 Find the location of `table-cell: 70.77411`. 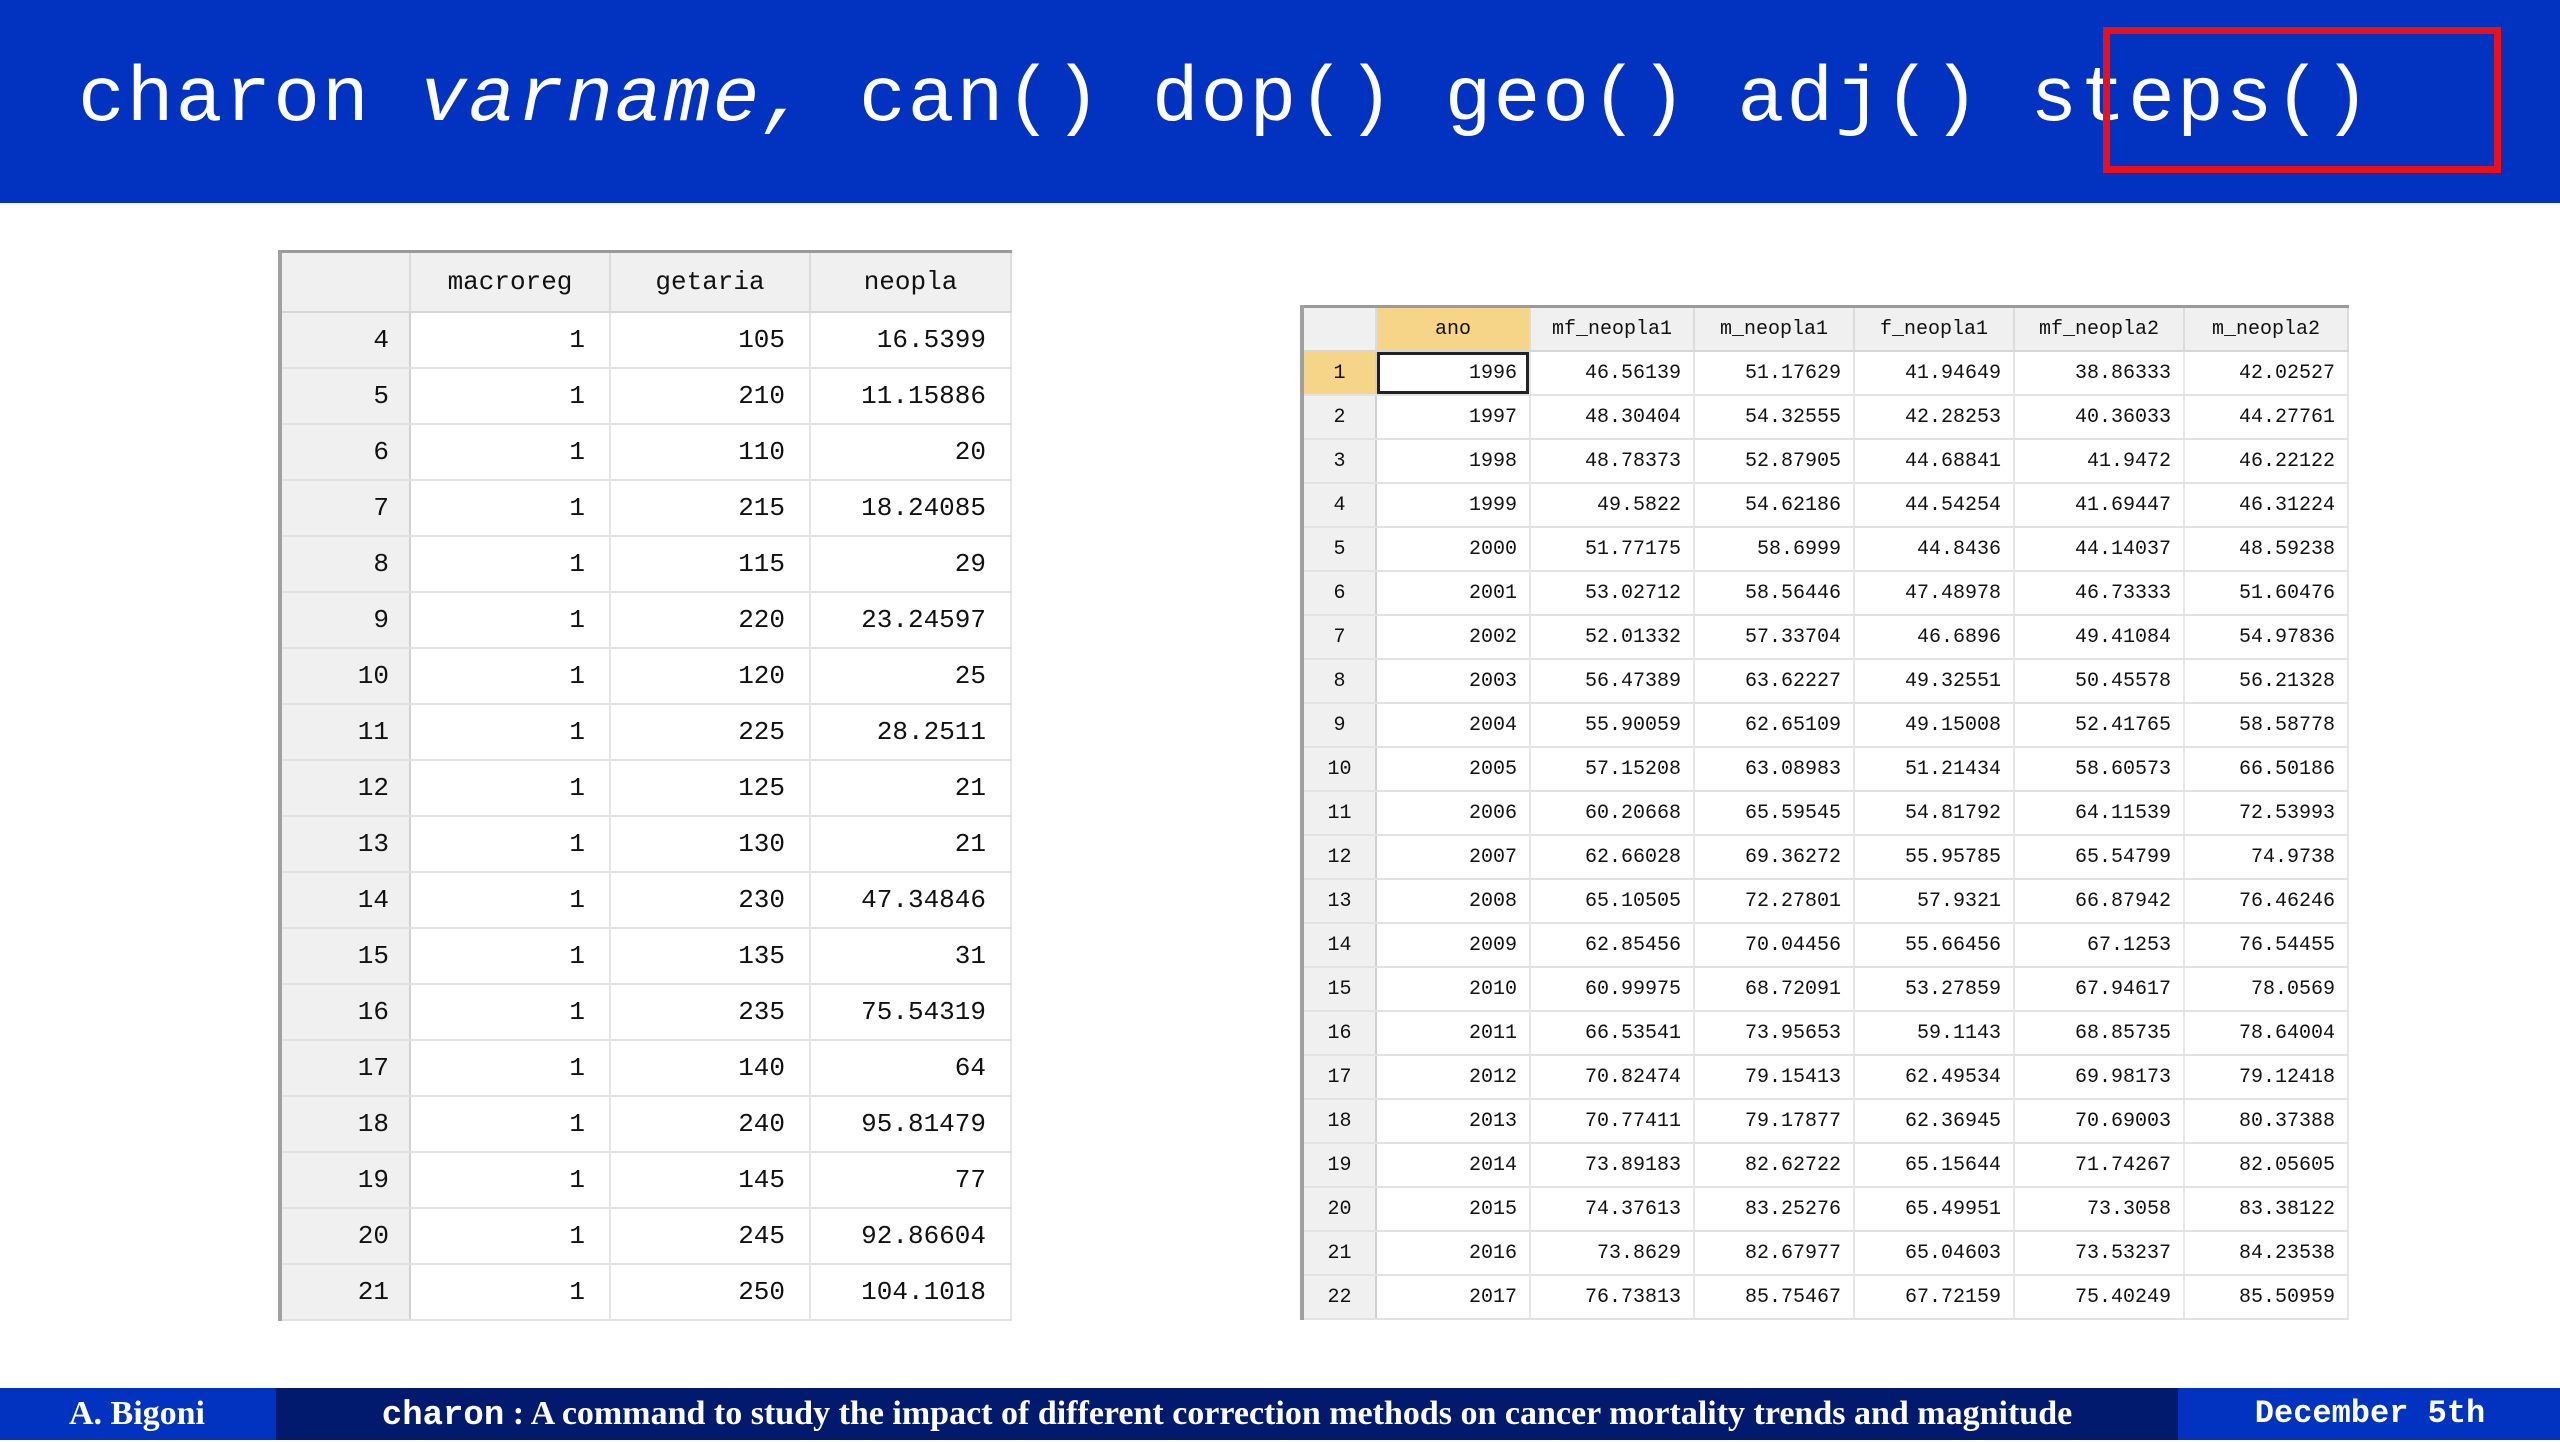

table-cell: 70.77411 is located at coordinates (1612, 1121).